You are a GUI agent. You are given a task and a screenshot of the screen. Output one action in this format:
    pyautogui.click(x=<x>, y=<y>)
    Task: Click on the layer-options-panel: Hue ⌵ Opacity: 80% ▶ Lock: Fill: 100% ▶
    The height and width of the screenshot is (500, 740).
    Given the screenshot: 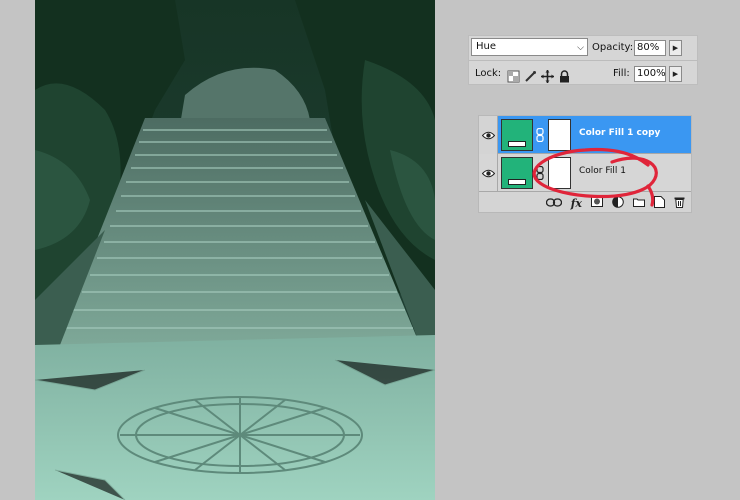 What is the action you would take?
    pyautogui.click(x=583, y=60)
    